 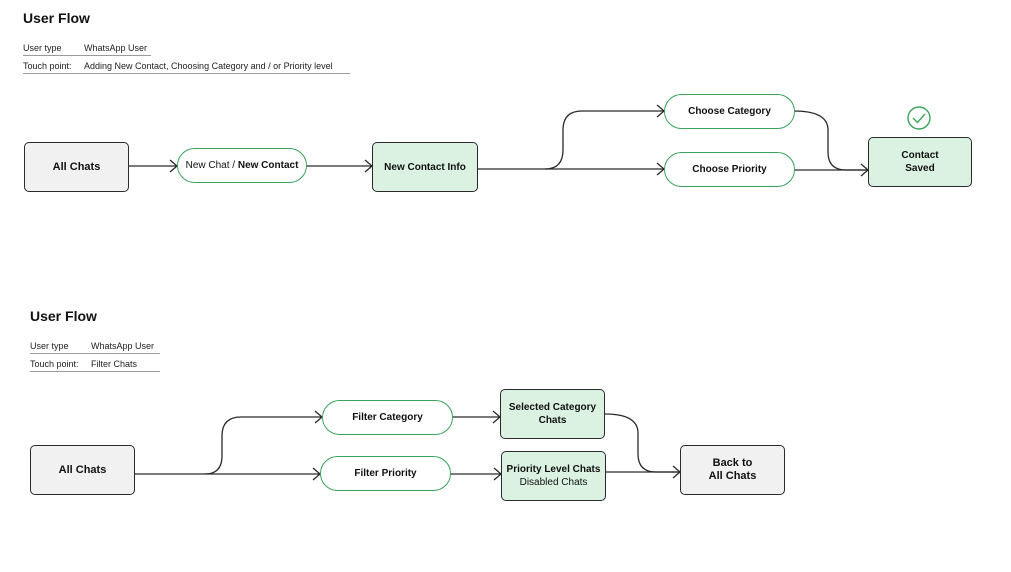 What do you see at coordinates (552, 407) in the screenshot?
I see `node-label-line1: Selected Category` at bounding box center [552, 407].